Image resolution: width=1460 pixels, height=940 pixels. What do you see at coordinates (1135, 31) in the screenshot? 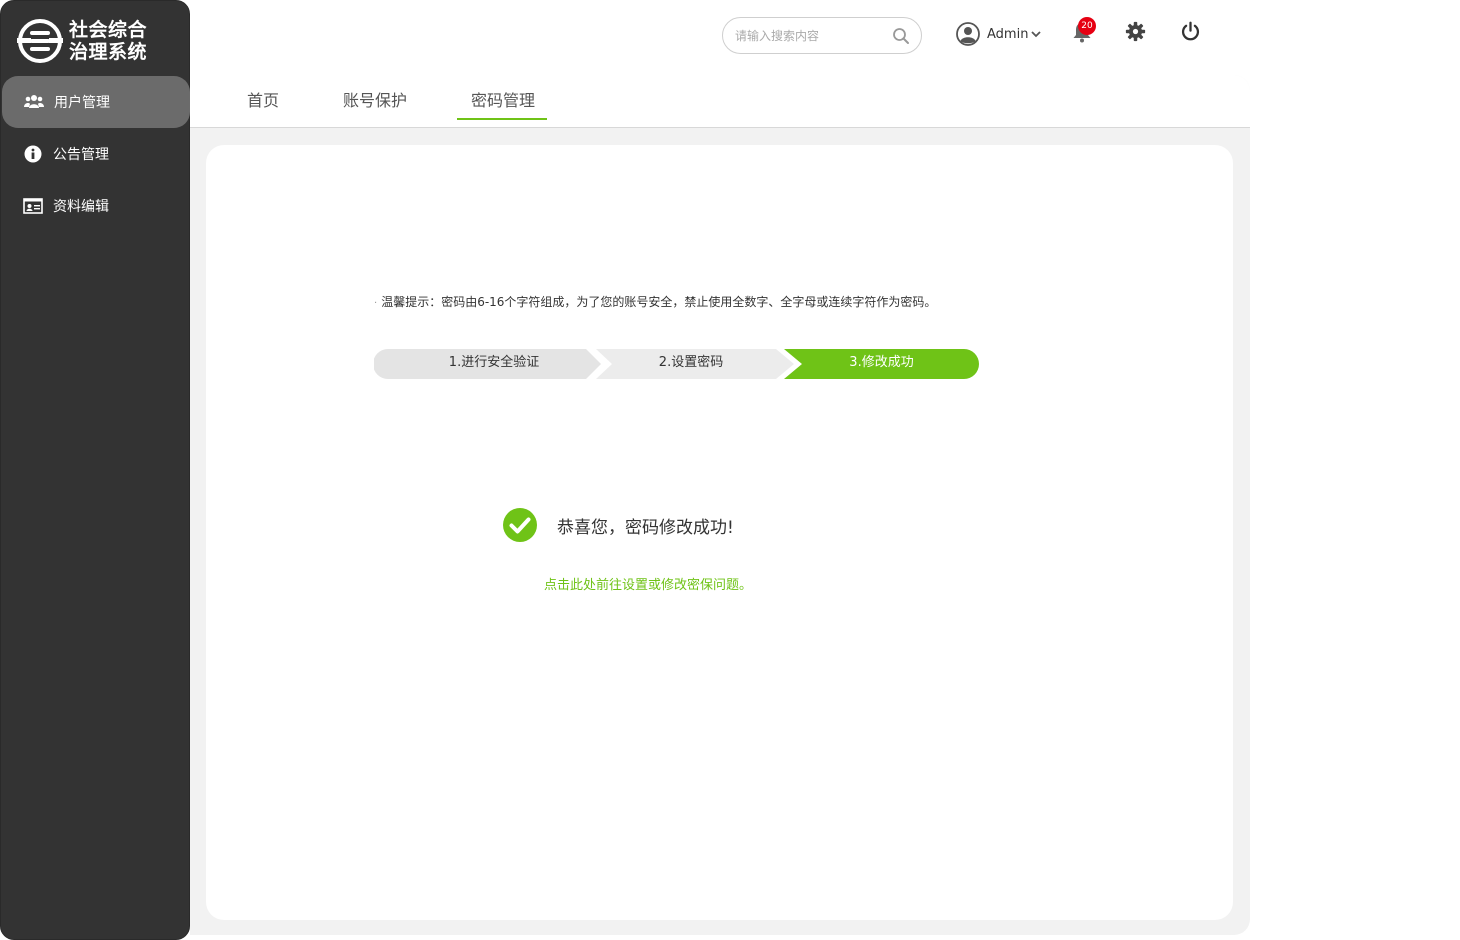
I see `gear-icon` at bounding box center [1135, 31].